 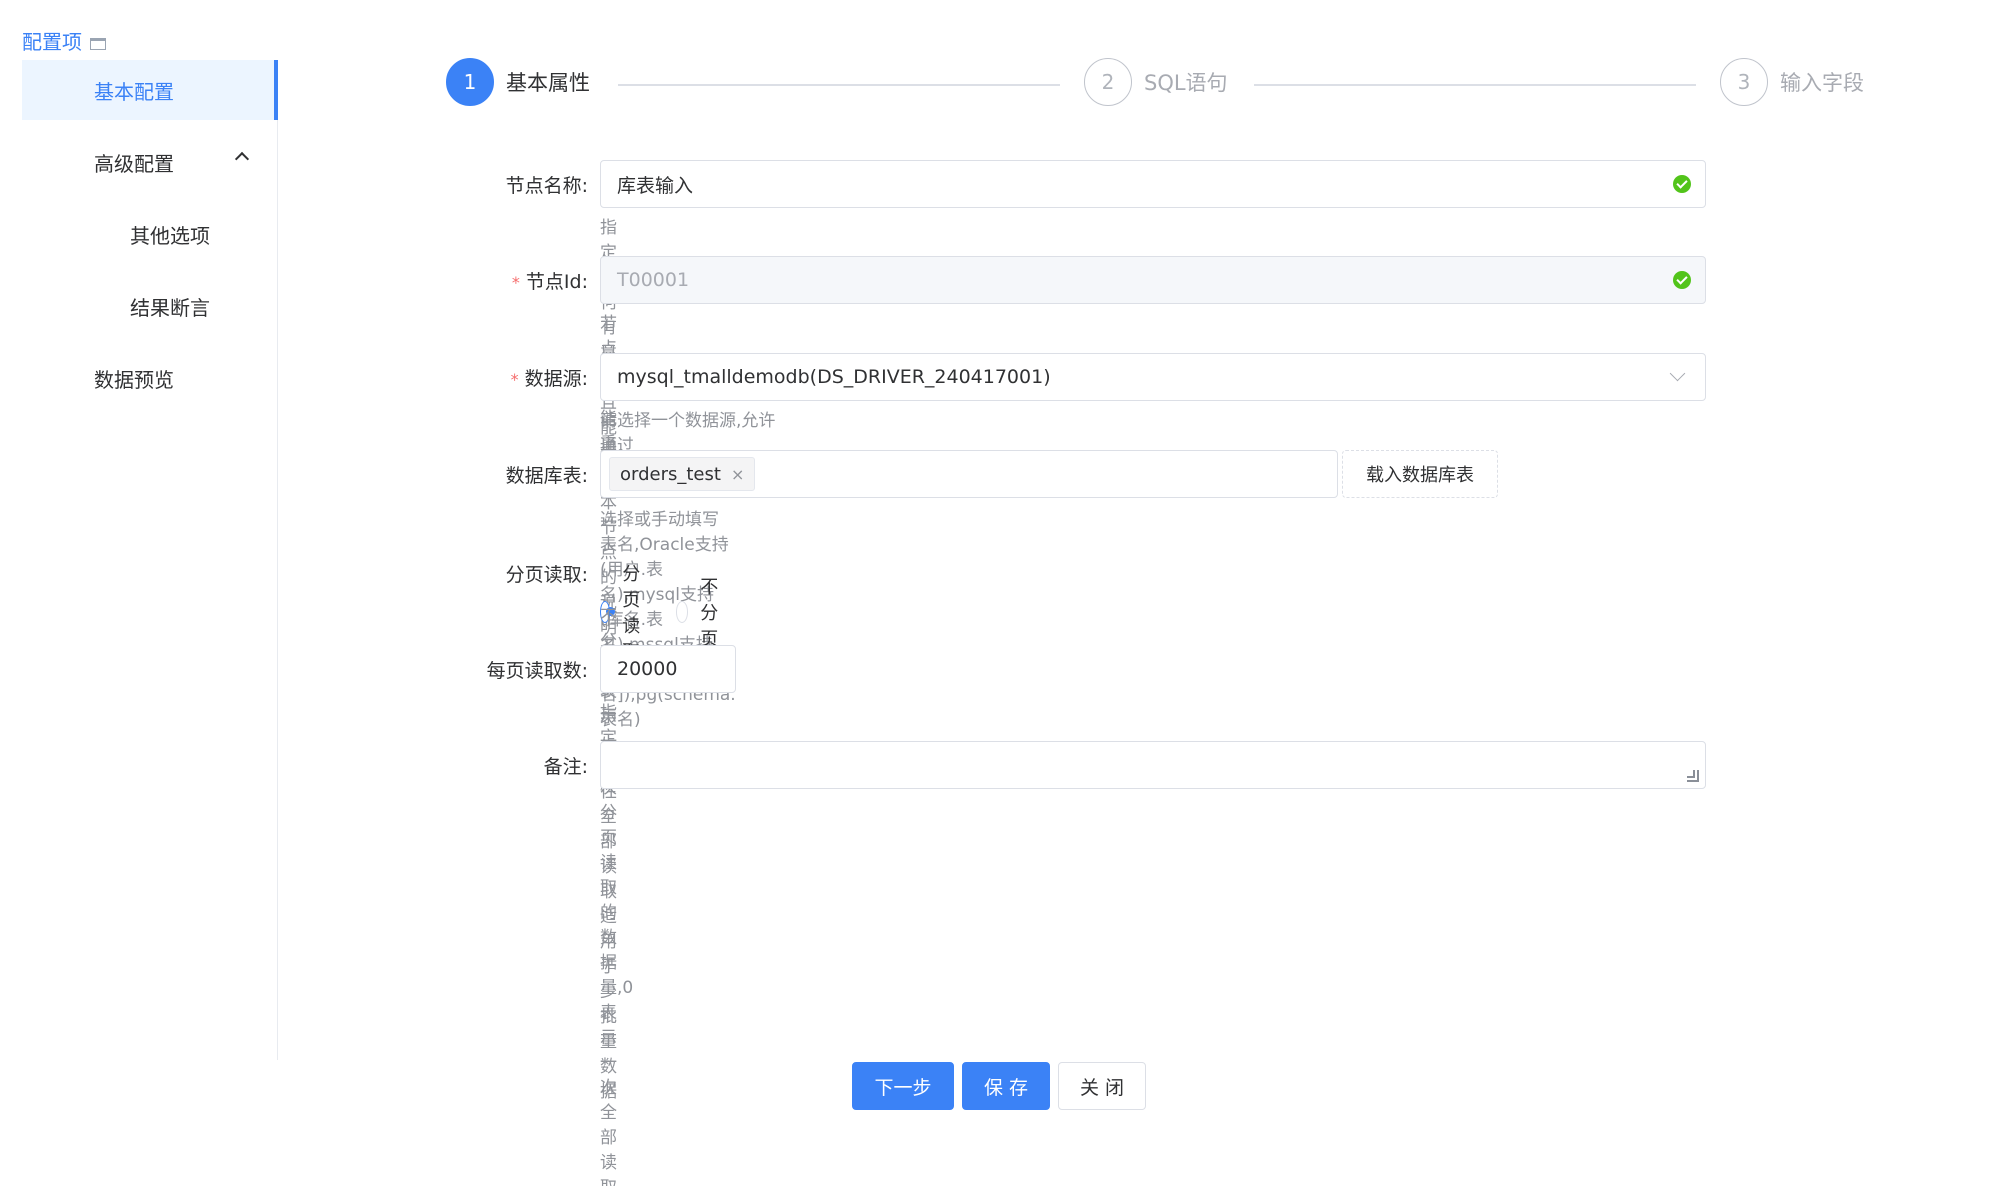 I want to click on close-button: 关 闭, so click(x=1102, y=1086).